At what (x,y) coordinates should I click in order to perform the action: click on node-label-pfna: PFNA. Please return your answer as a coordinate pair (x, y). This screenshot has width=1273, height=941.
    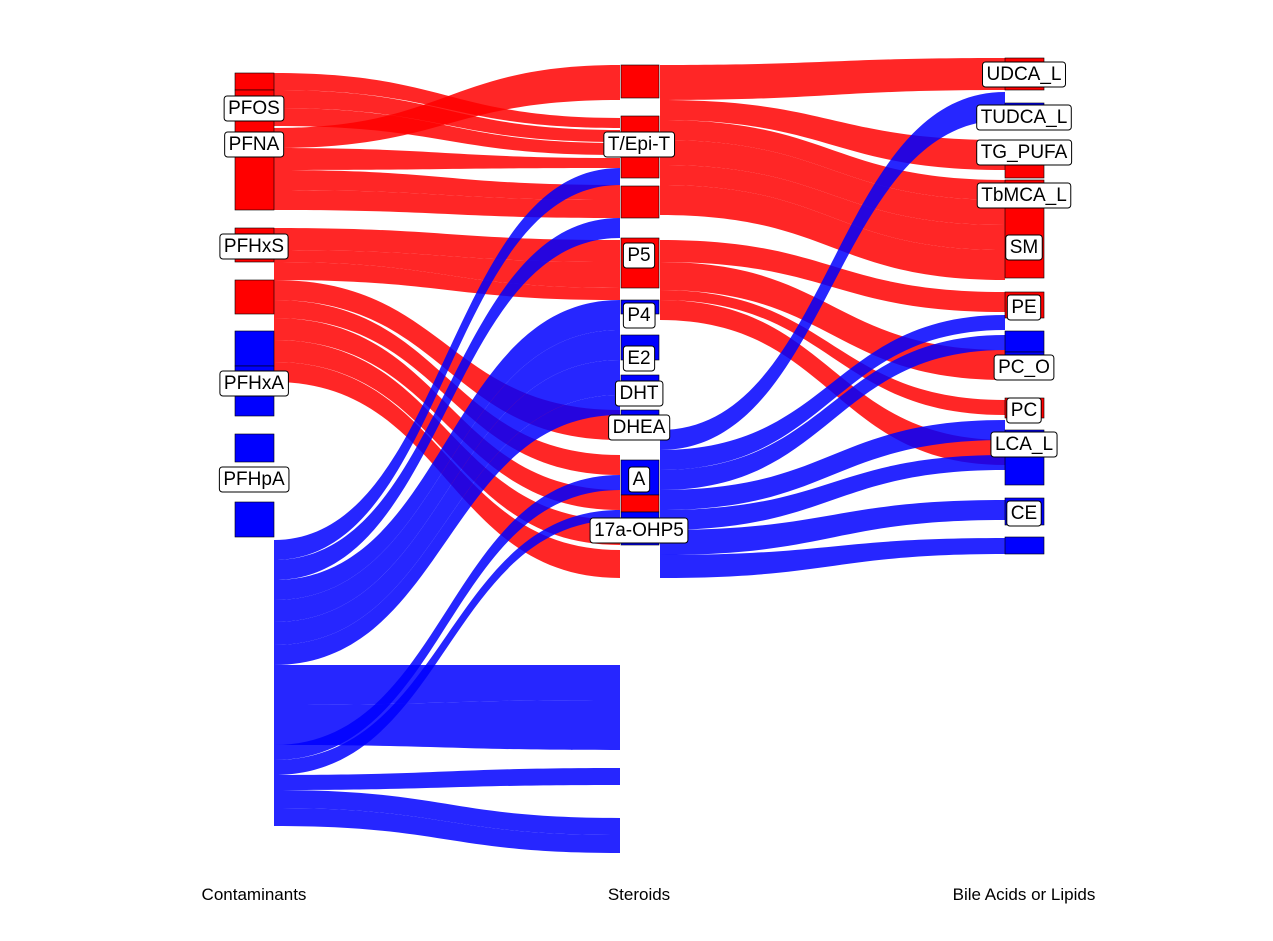
    Looking at the image, I should click on (254, 144).